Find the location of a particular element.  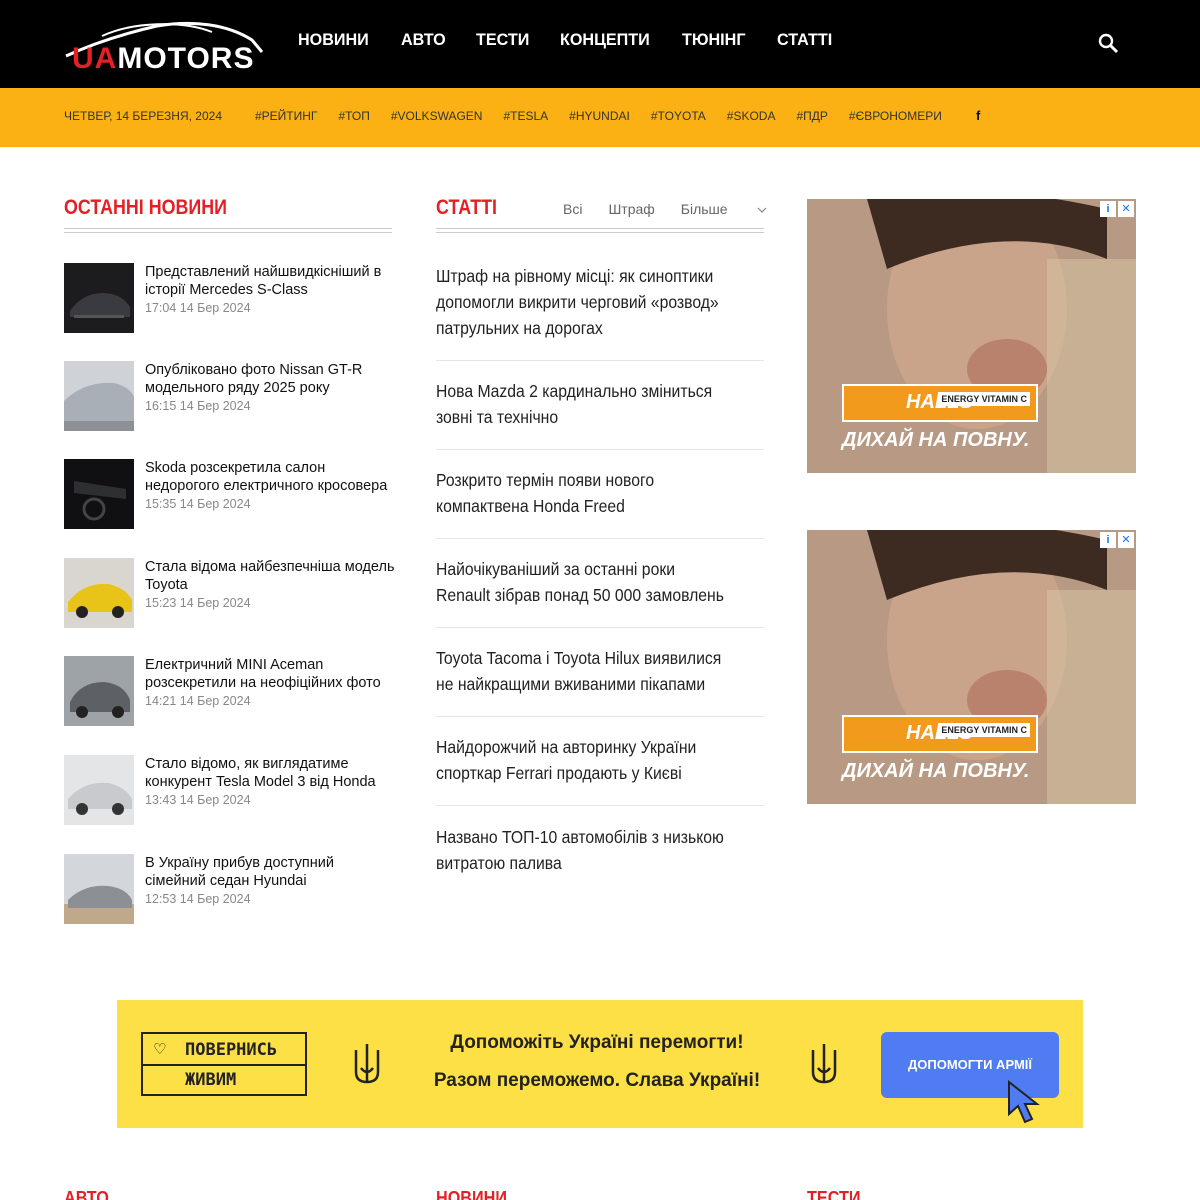

news-time: 15:35 14 Бер 2024 is located at coordinates (198, 504).